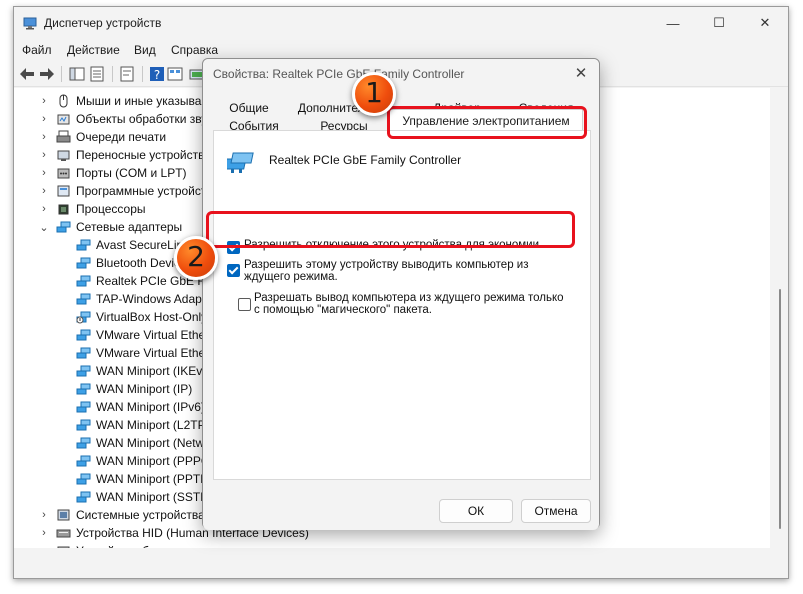  Describe the element at coordinates (249, 108) in the screenshot. I see `tab-general: Общие` at that location.